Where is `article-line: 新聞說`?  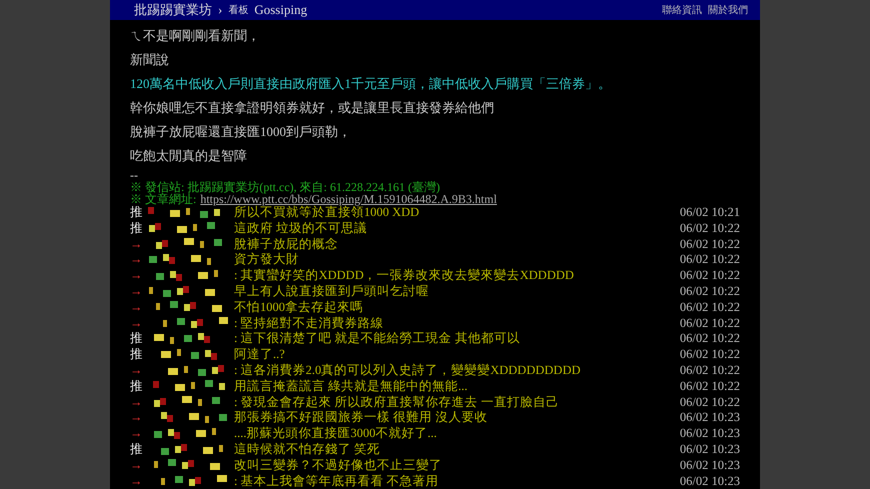
article-line: 新聞說 is located at coordinates (150, 59).